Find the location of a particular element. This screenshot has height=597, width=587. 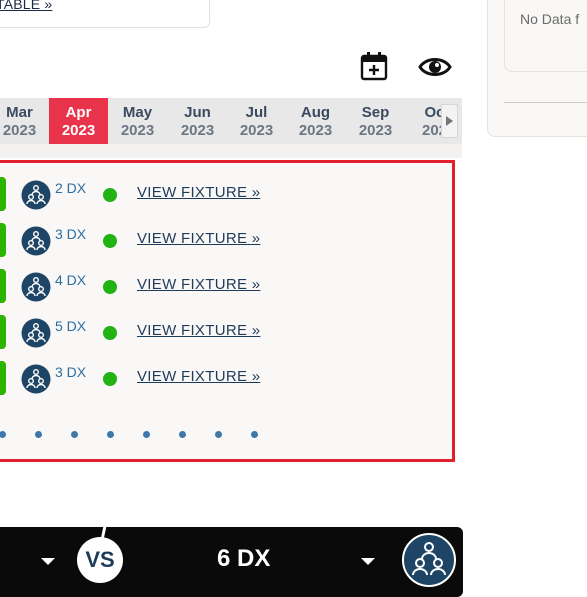

pager-dots is located at coordinates (230, 437).